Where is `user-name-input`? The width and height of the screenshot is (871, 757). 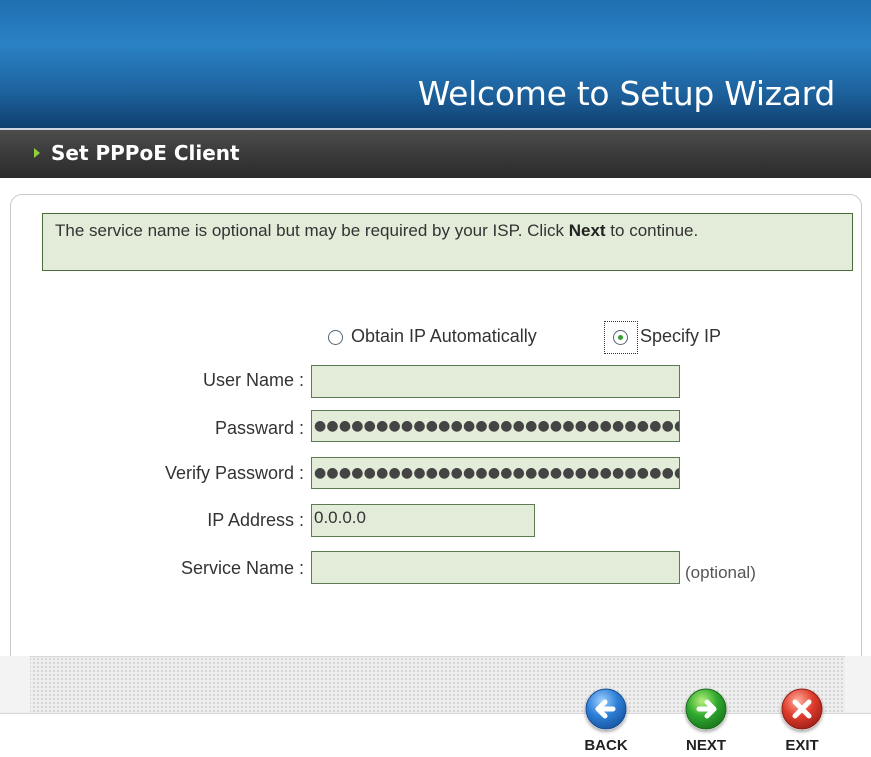
user-name-input is located at coordinates (495, 381).